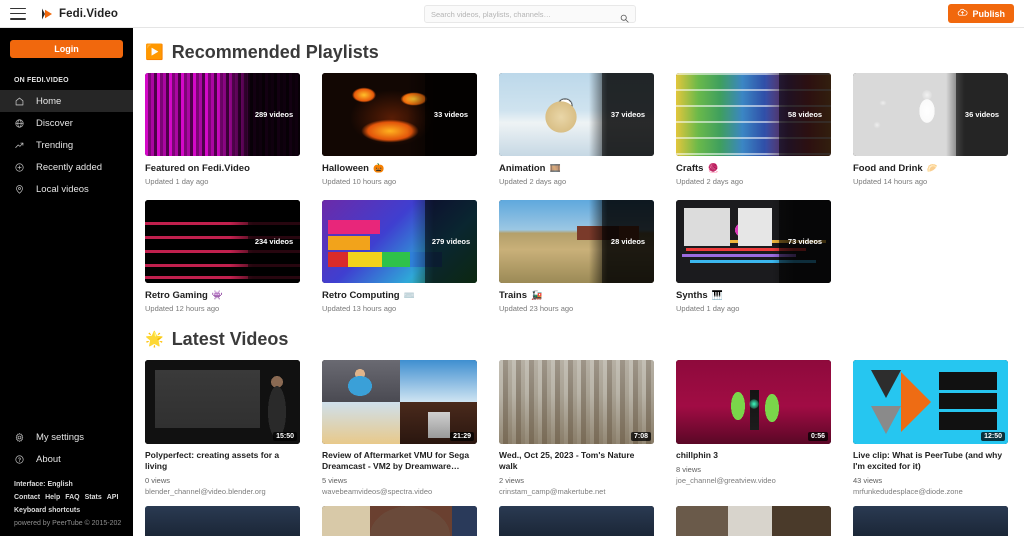 The image size is (1024, 536). What do you see at coordinates (66, 145) in the screenshot?
I see `sidebar-item-trending: Trending` at bounding box center [66, 145].